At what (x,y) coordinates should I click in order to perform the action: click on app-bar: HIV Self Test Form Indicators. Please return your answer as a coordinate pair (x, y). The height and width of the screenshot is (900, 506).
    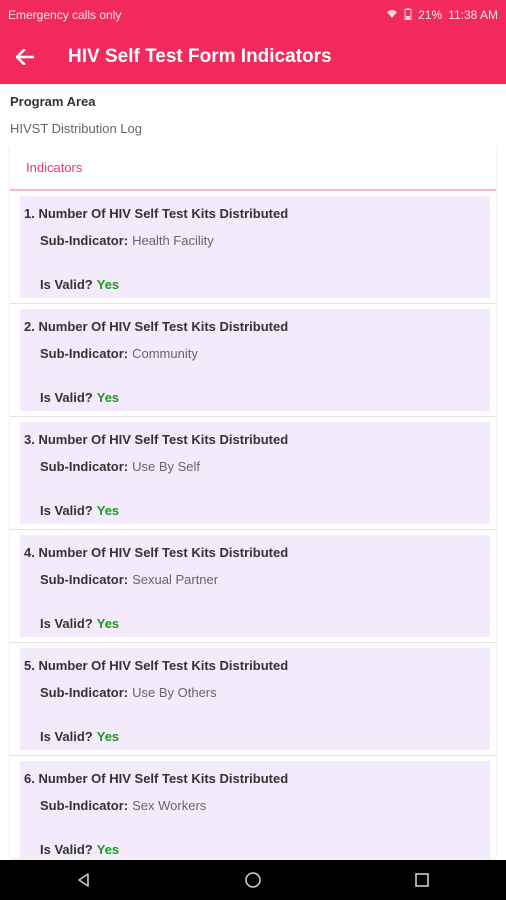
    Looking at the image, I should click on (253, 57).